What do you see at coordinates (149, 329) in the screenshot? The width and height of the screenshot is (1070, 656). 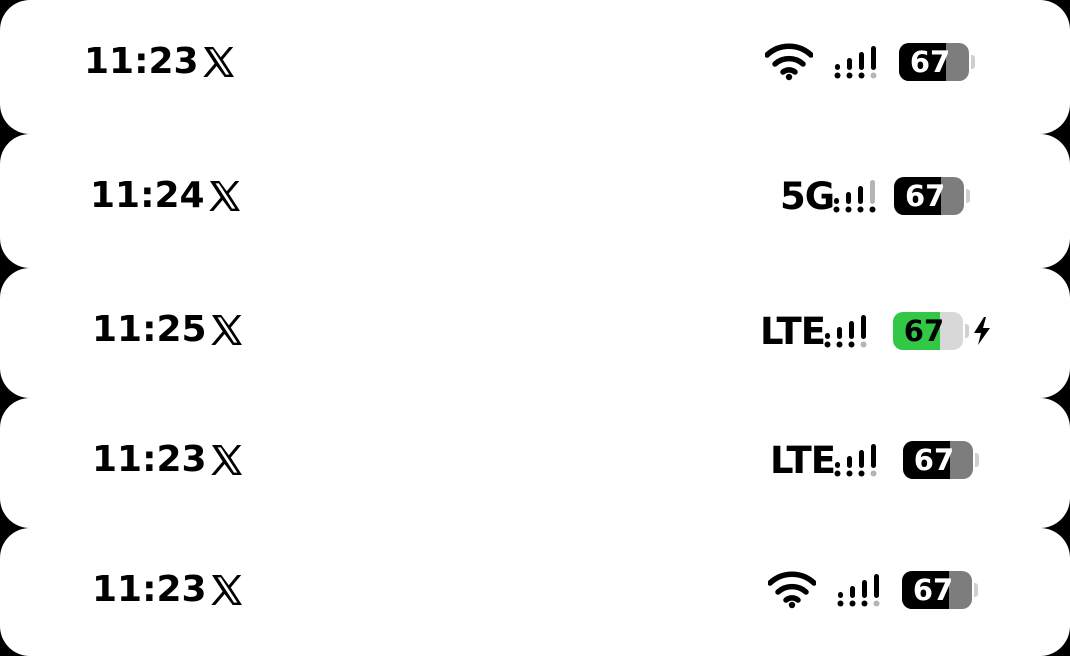 I see `clock-time: 11:25` at bounding box center [149, 329].